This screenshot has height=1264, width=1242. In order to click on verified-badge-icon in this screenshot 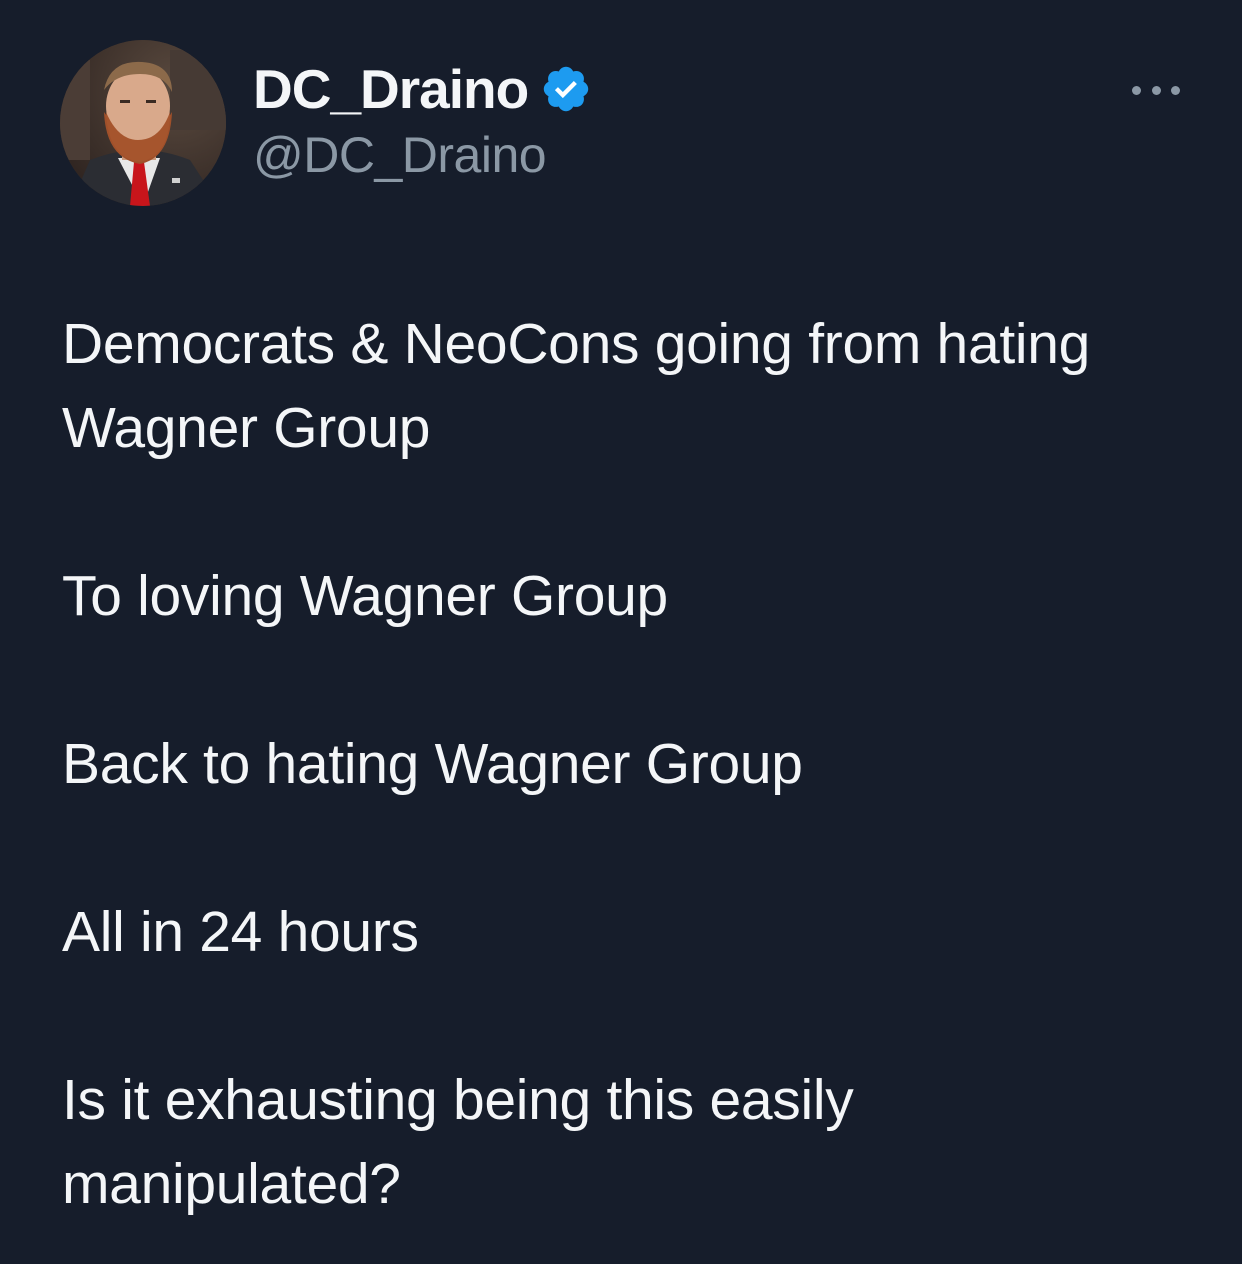, I will do `click(566, 89)`.